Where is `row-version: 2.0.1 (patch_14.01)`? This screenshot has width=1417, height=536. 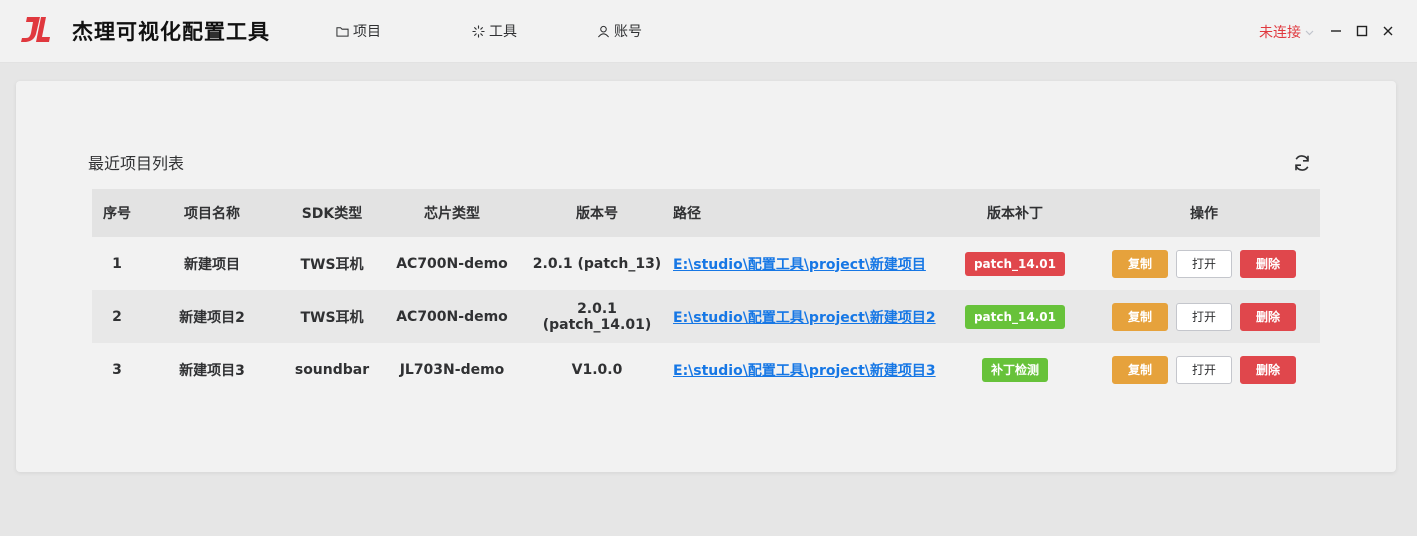
row-version: 2.0.1 (patch_14.01) is located at coordinates (597, 316).